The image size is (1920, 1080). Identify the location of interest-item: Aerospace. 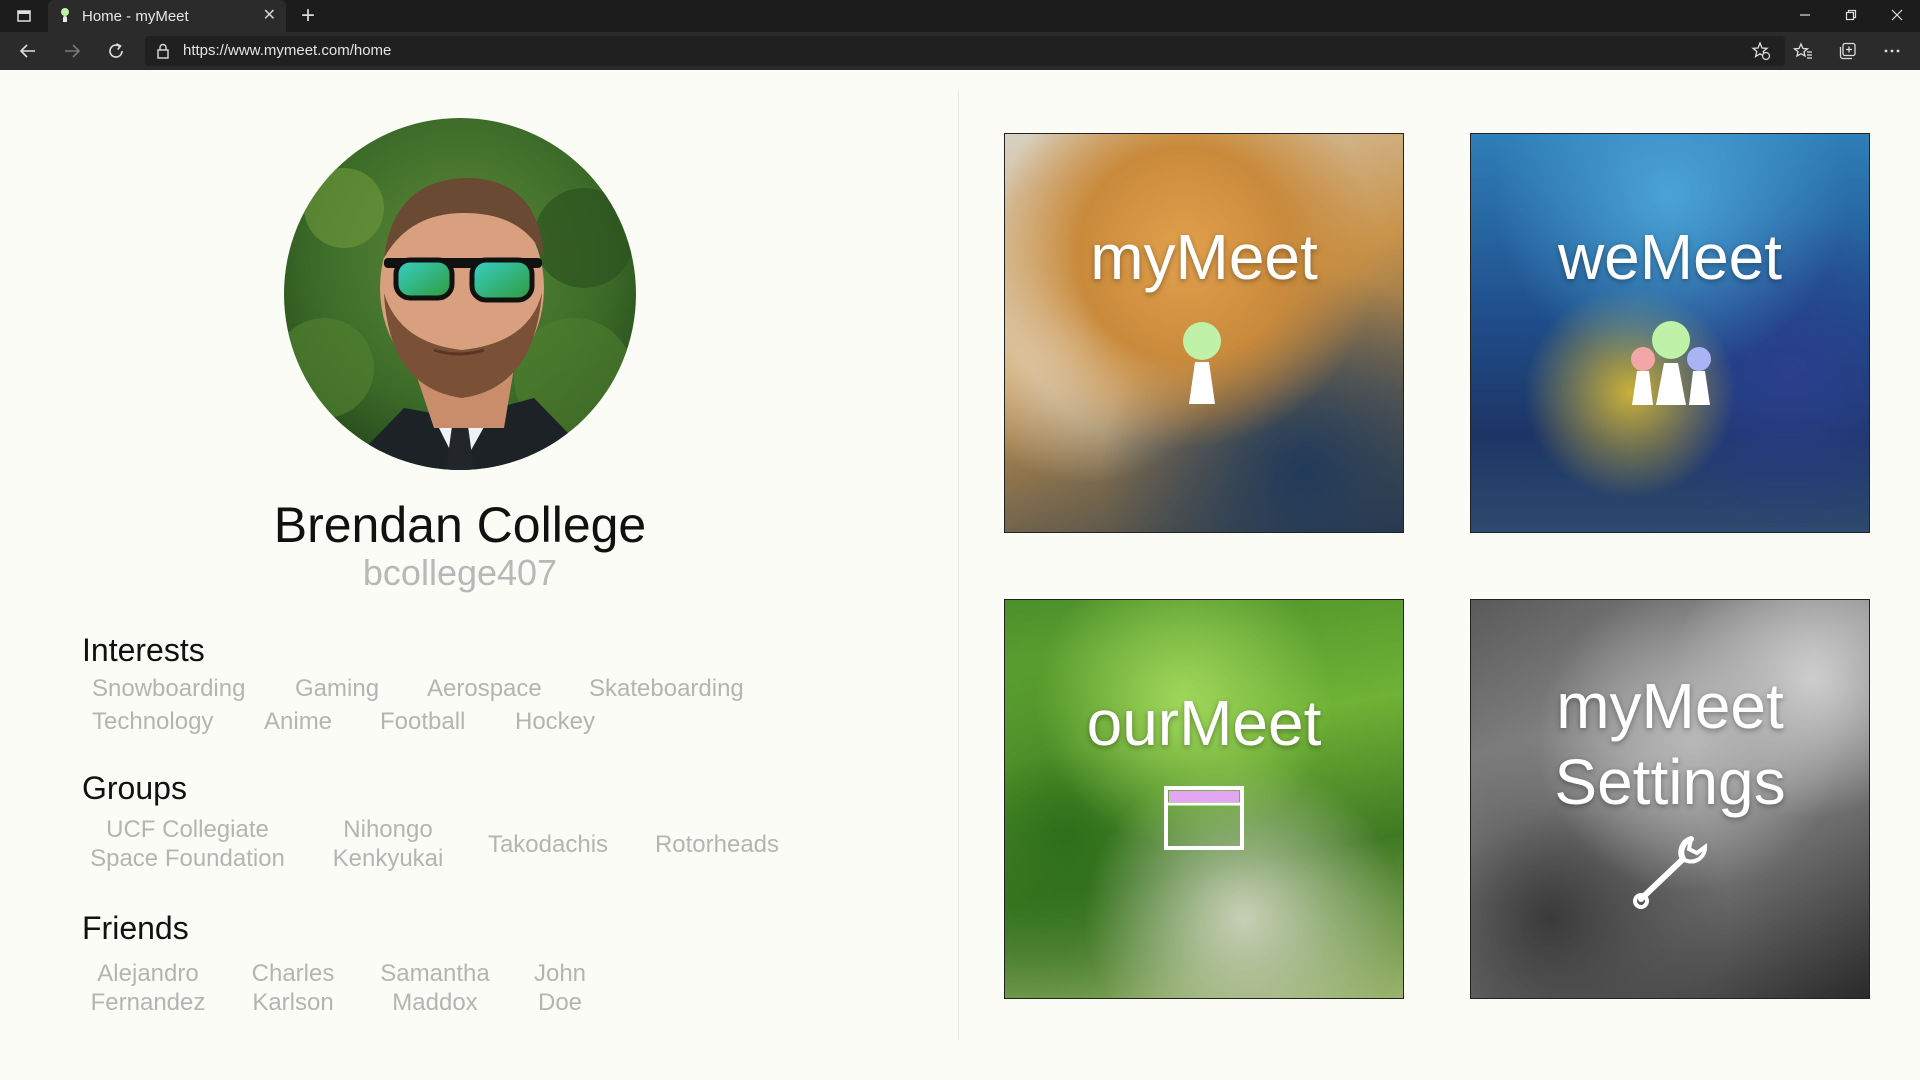
(484, 689).